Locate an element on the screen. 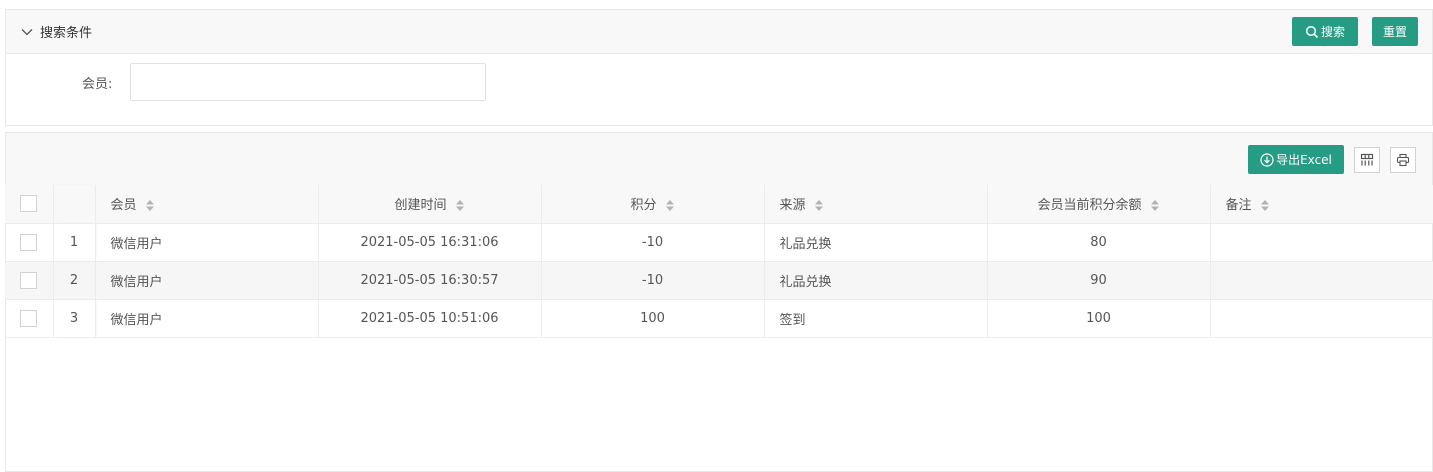 This screenshot has width=1433, height=472. member-filter-row: 会员: is located at coordinates (719, 82).